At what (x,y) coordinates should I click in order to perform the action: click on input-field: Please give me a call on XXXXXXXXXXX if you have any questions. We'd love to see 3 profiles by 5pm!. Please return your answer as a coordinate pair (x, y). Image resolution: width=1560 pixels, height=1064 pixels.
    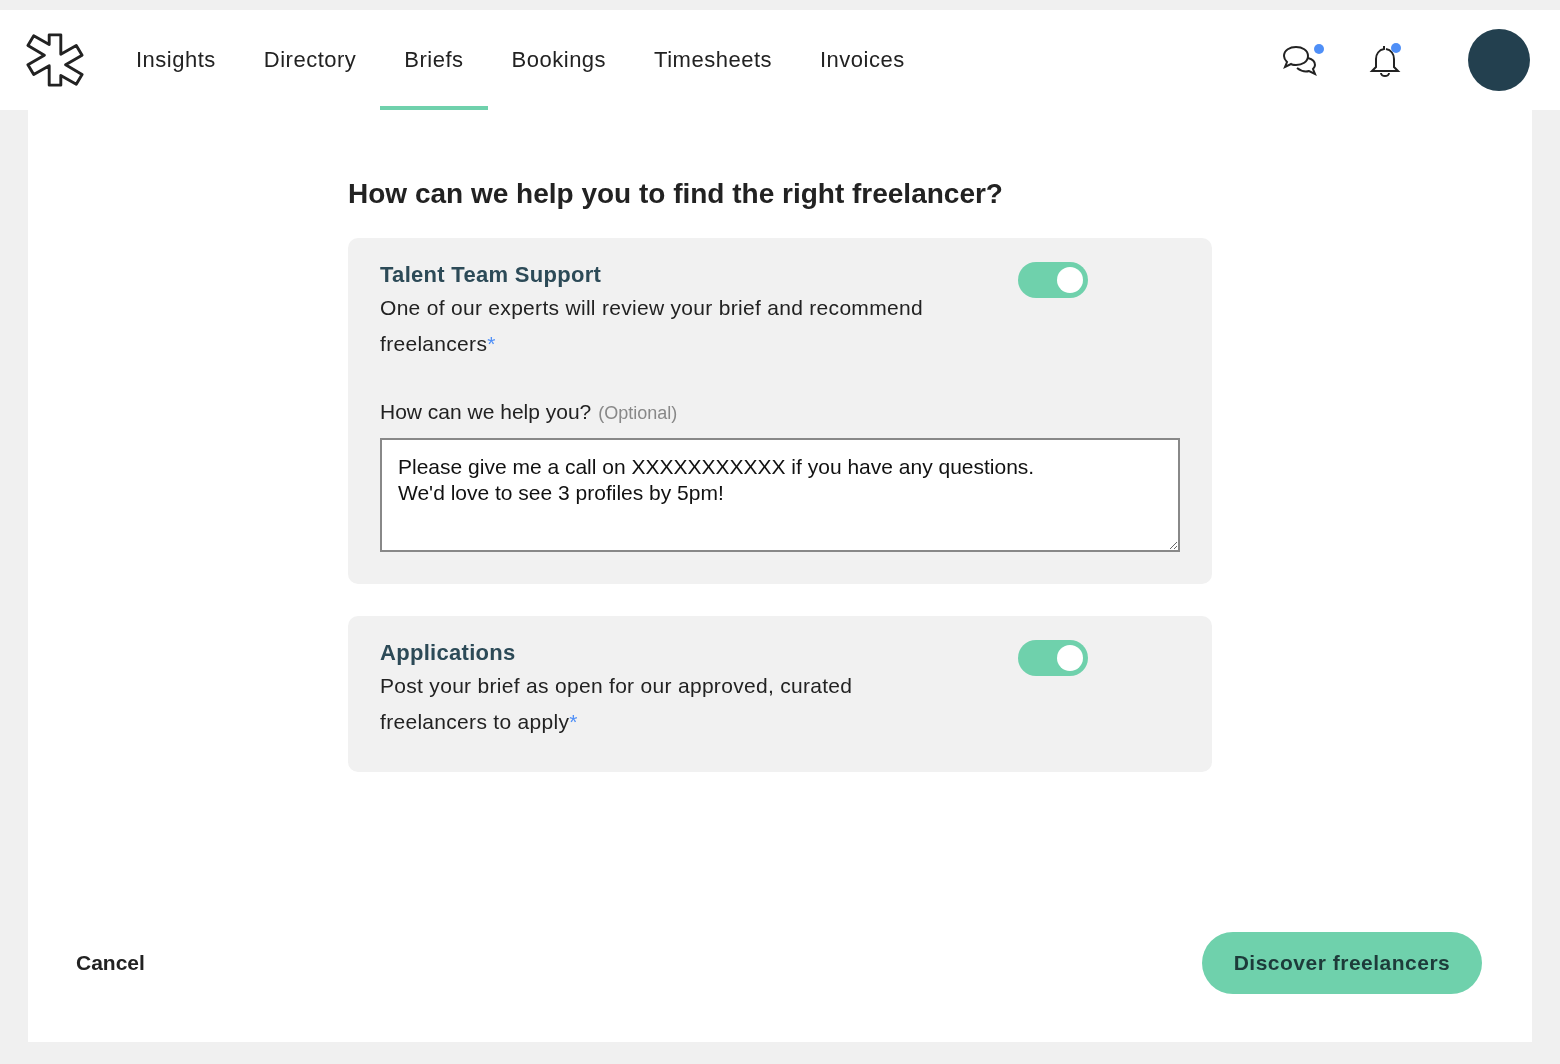
    Looking at the image, I should click on (780, 495).